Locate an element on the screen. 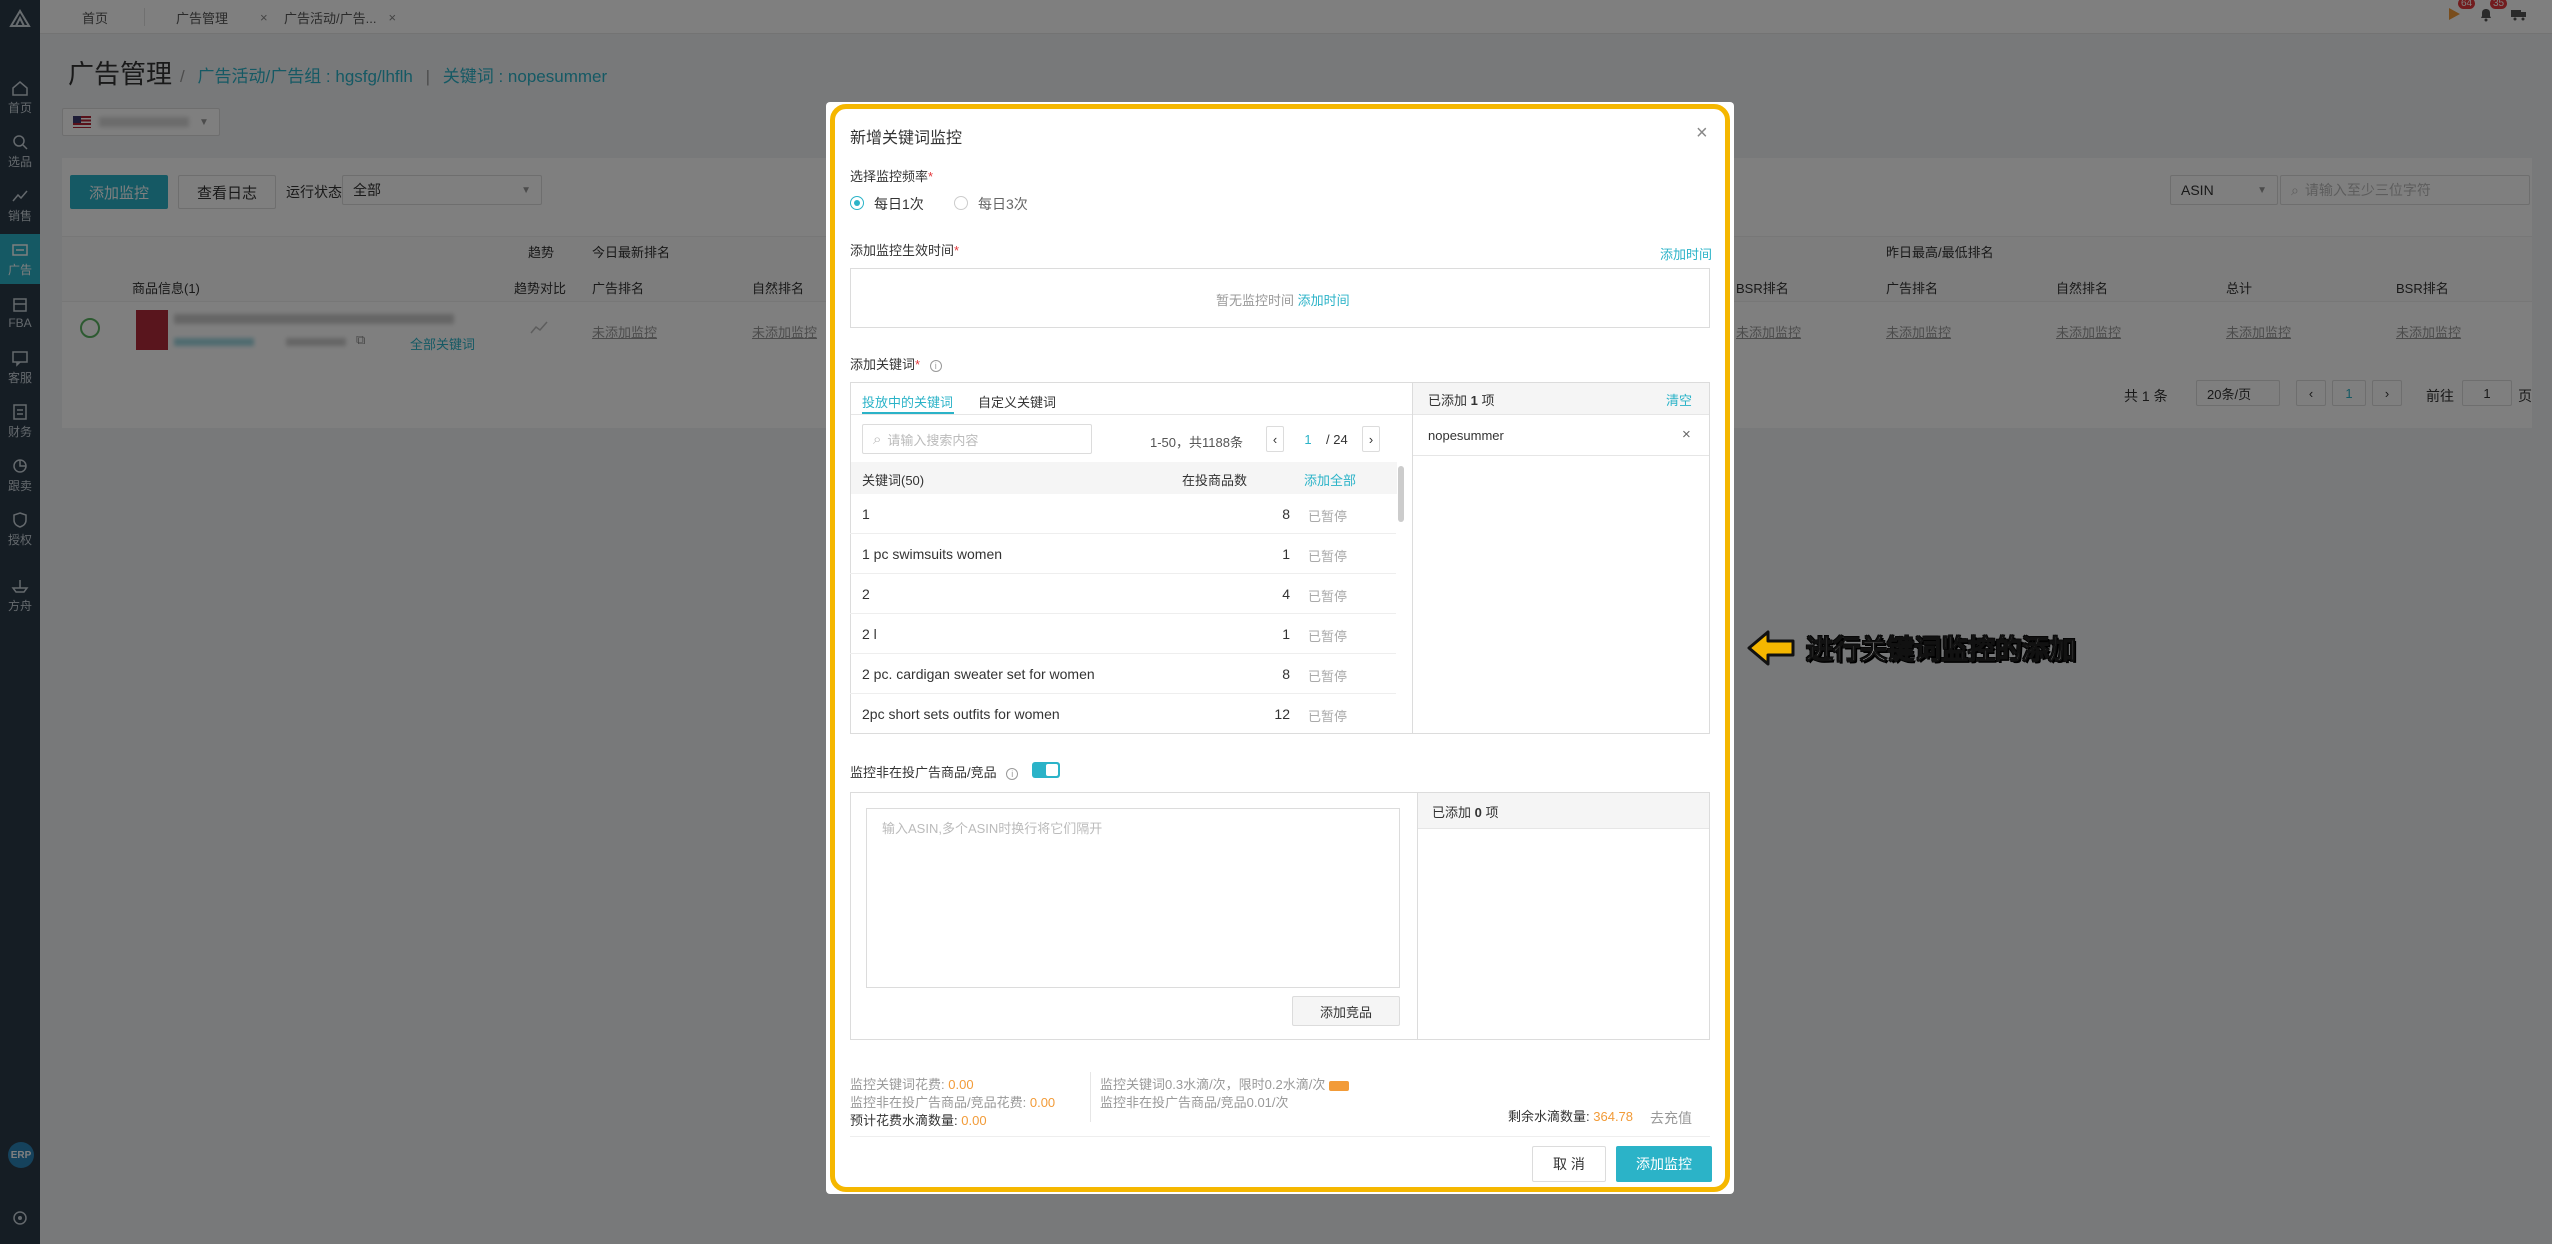  fee-kw-value: 0.00 is located at coordinates (961, 1084).